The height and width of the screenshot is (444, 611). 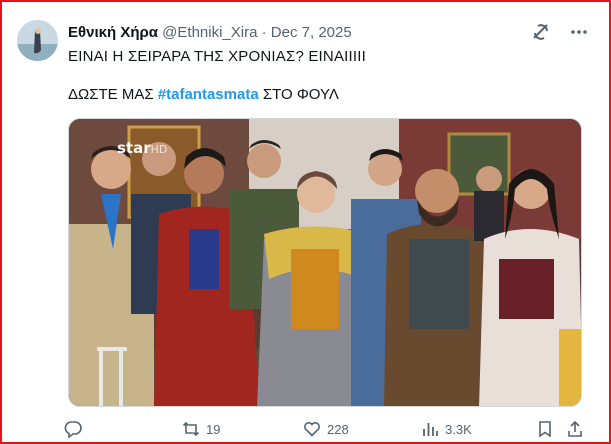 What do you see at coordinates (208, 94) in the screenshot?
I see `hashtag-link: #tafantasmata` at bounding box center [208, 94].